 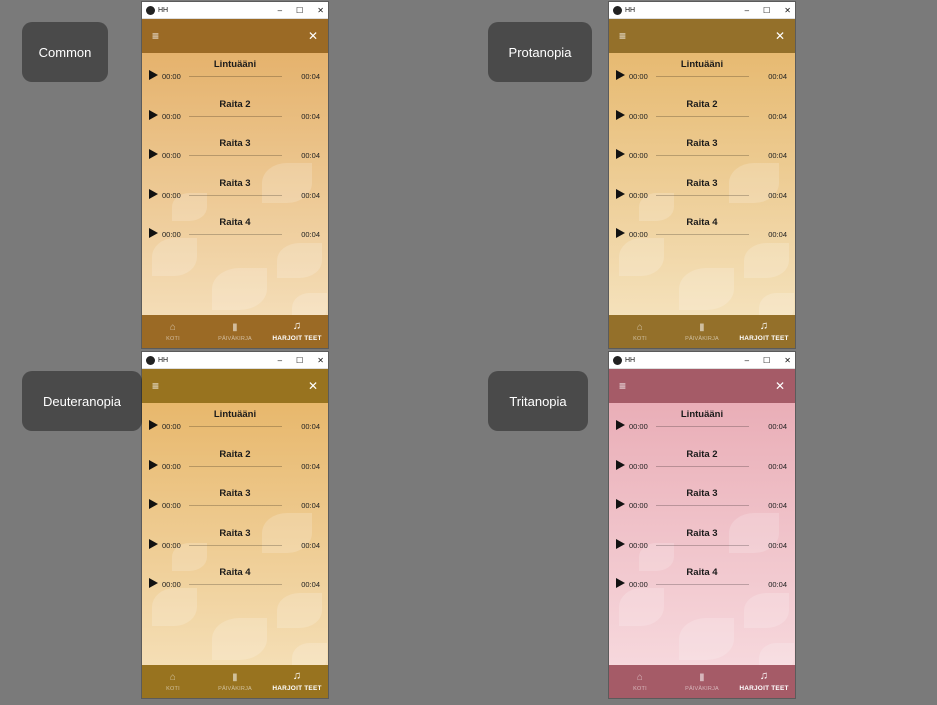 I want to click on nav-label: HARJOIT TEET, so click(x=764, y=338).